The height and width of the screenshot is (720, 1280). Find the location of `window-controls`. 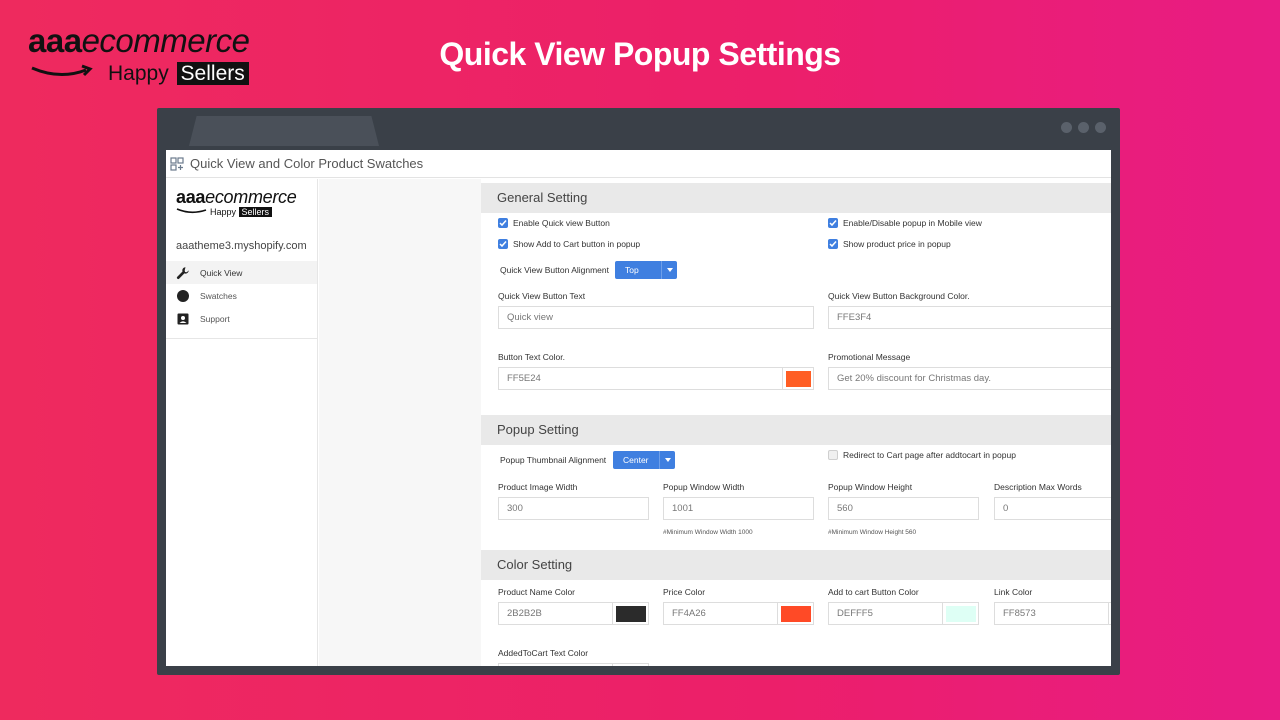

window-controls is located at coordinates (1083, 127).